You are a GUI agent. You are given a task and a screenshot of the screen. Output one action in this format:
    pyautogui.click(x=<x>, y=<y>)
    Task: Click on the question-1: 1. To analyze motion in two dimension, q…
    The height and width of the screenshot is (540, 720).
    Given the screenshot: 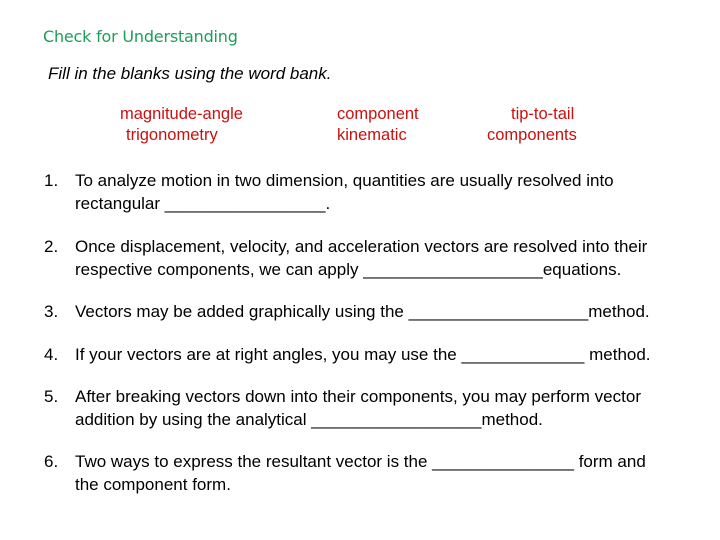 What is the action you would take?
    pyautogui.click(x=374, y=192)
    